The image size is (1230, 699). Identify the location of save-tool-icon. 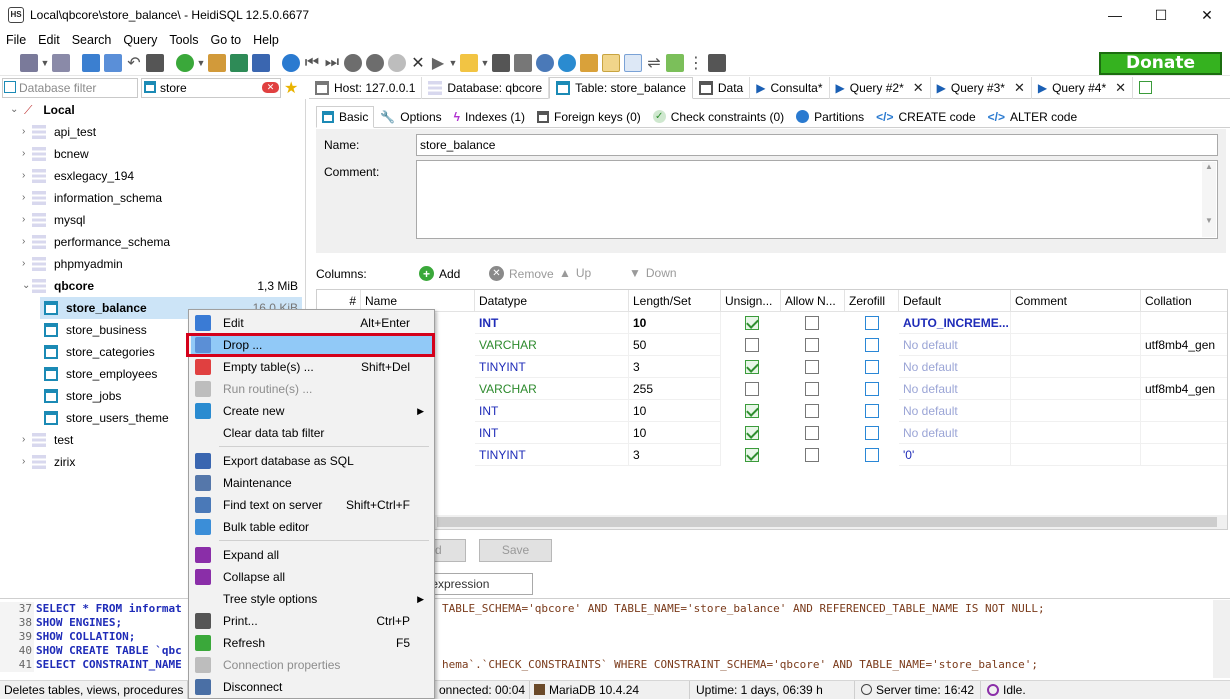
(501, 62).